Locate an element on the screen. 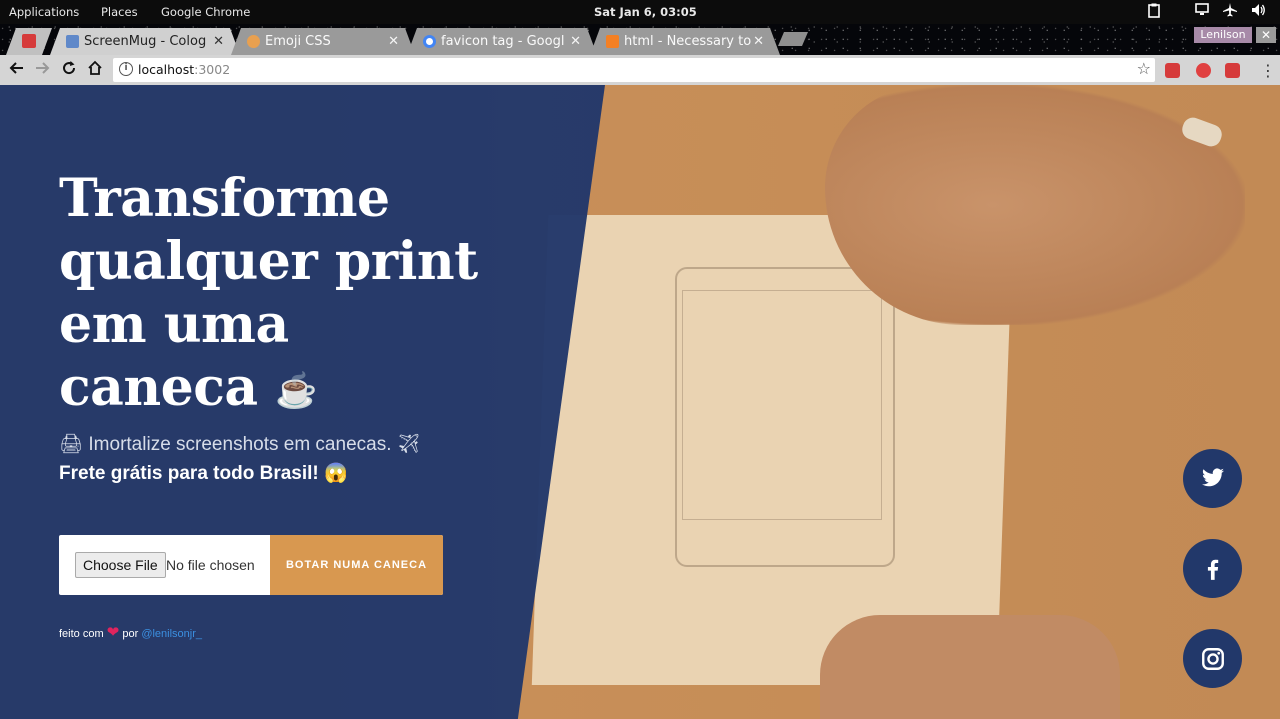 The width and height of the screenshot is (1280, 719). tab-title: ScreenMug - Colog is located at coordinates (145, 41).